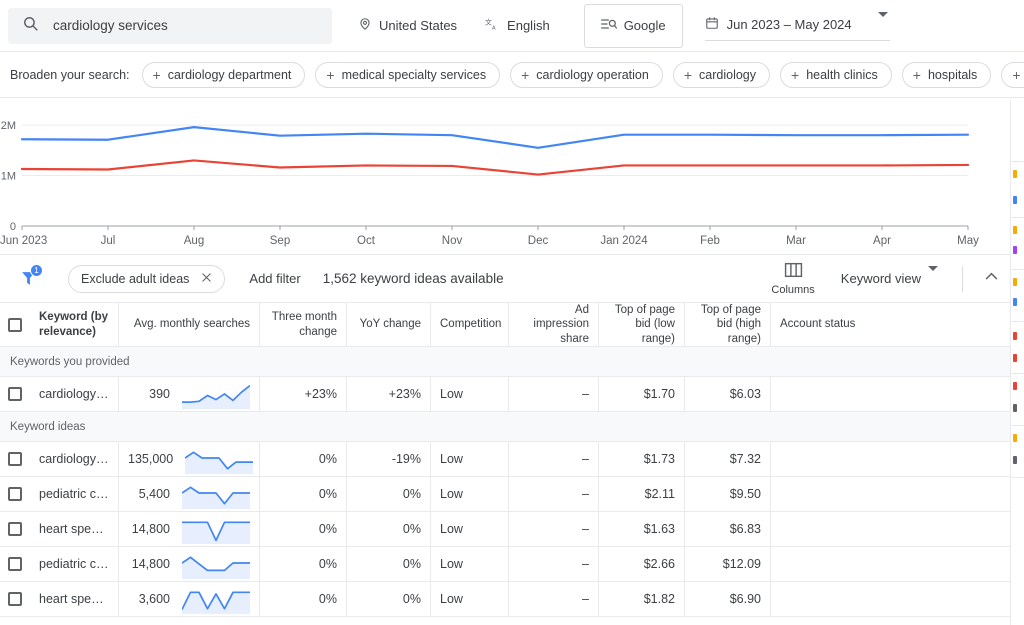 This screenshot has height=625, width=1024. What do you see at coordinates (797, 26) in the screenshot?
I see `date-range-selector: Jun 2023 – May 2024` at bounding box center [797, 26].